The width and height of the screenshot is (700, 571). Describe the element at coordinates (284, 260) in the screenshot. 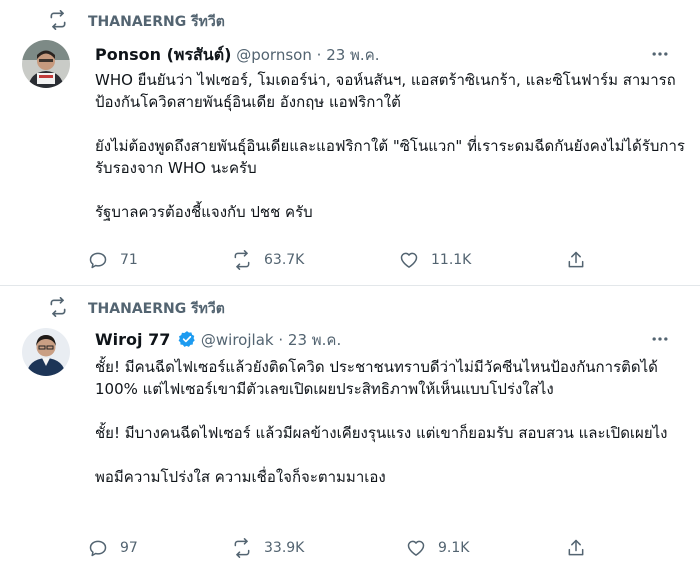

I see `retweet-count: 63.7K` at that location.